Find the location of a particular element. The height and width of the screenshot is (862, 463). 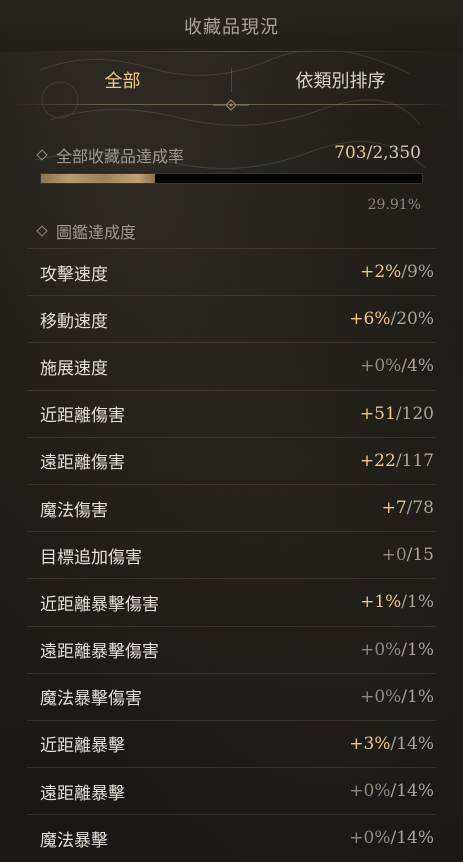

stat-row: 施展速度 +0%/4% is located at coordinates (231, 365).